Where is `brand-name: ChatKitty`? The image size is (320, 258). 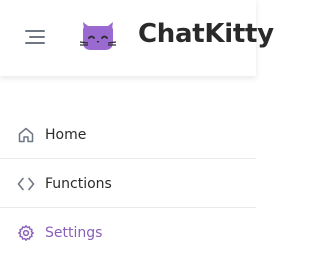
brand-name: ChatKitty is located at coordinates (206, 34).